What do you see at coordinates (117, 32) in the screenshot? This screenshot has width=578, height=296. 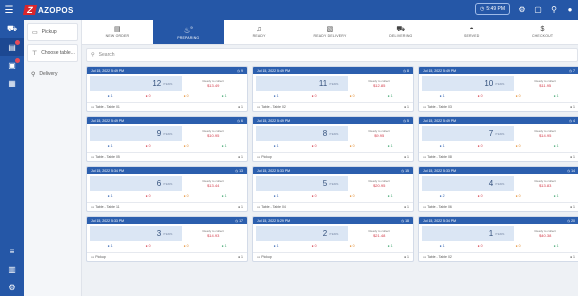 I see `tab-new-order: ▤ NEW ORDER` at bounding box center [117, 32].